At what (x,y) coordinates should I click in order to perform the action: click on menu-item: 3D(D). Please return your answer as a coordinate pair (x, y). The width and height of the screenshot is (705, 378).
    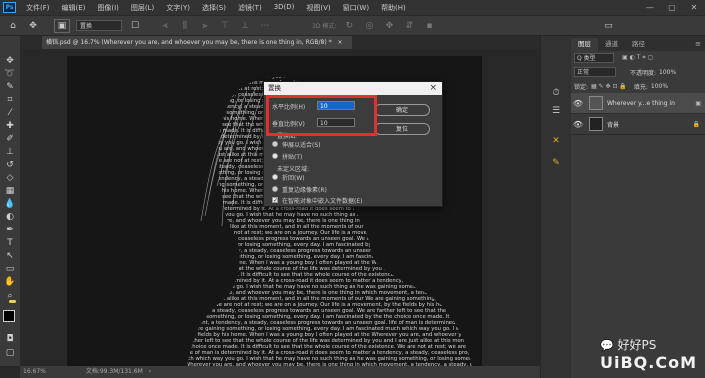
    Looking at the image, I should click on (284, 8).